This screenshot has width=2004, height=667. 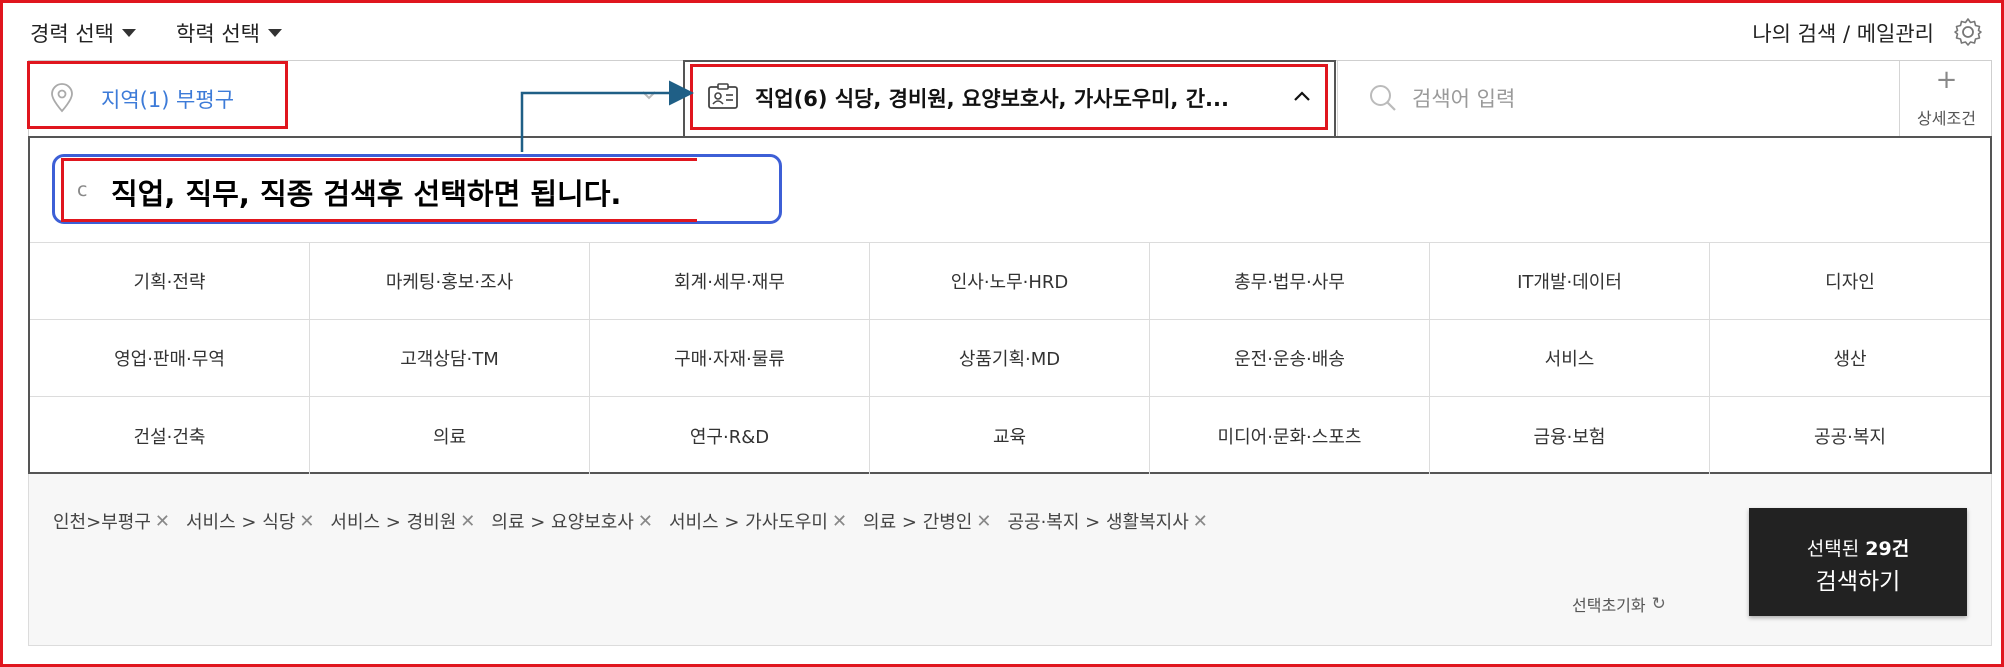 What do you see at coordinates (450, 281) in the screenshot?
I see `category-item: 마케팅·홍보·조사` at bounding box center [450, 281].